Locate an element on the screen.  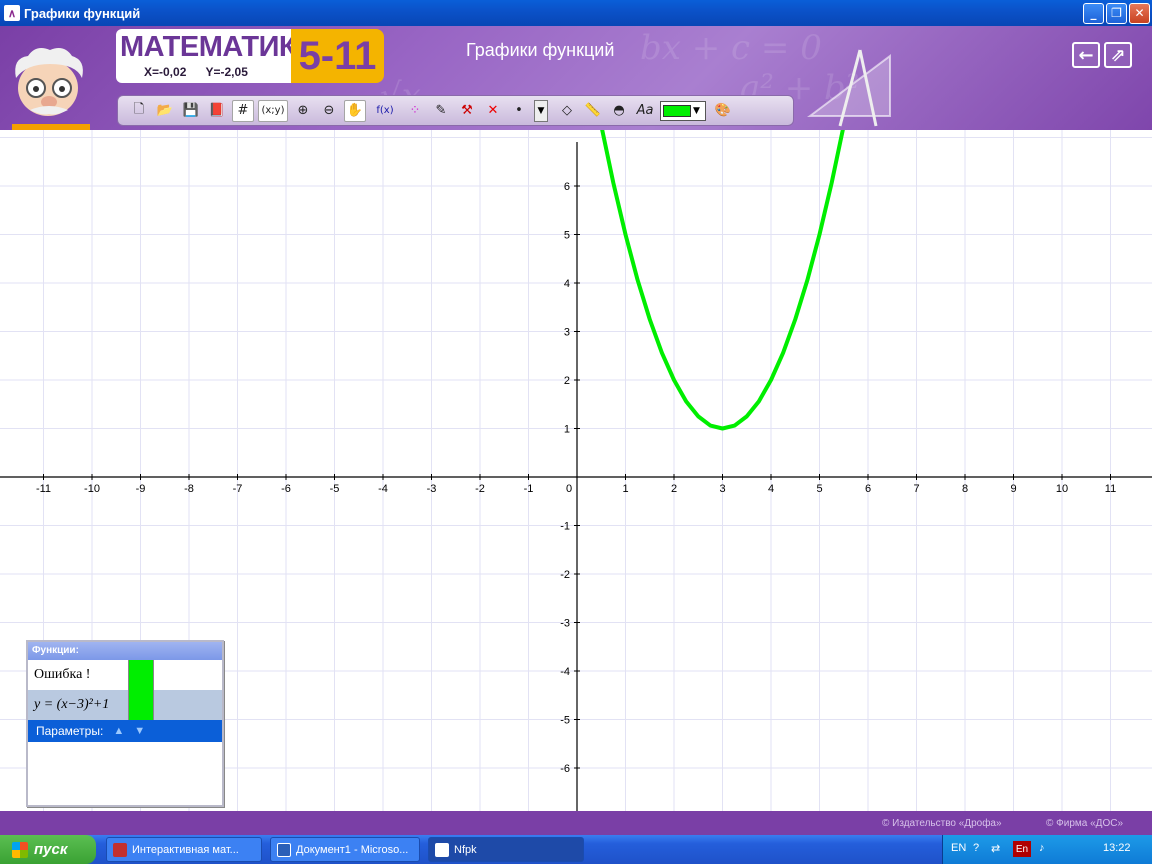
x-tick-label: -1 is located at coordinates (529, 489).